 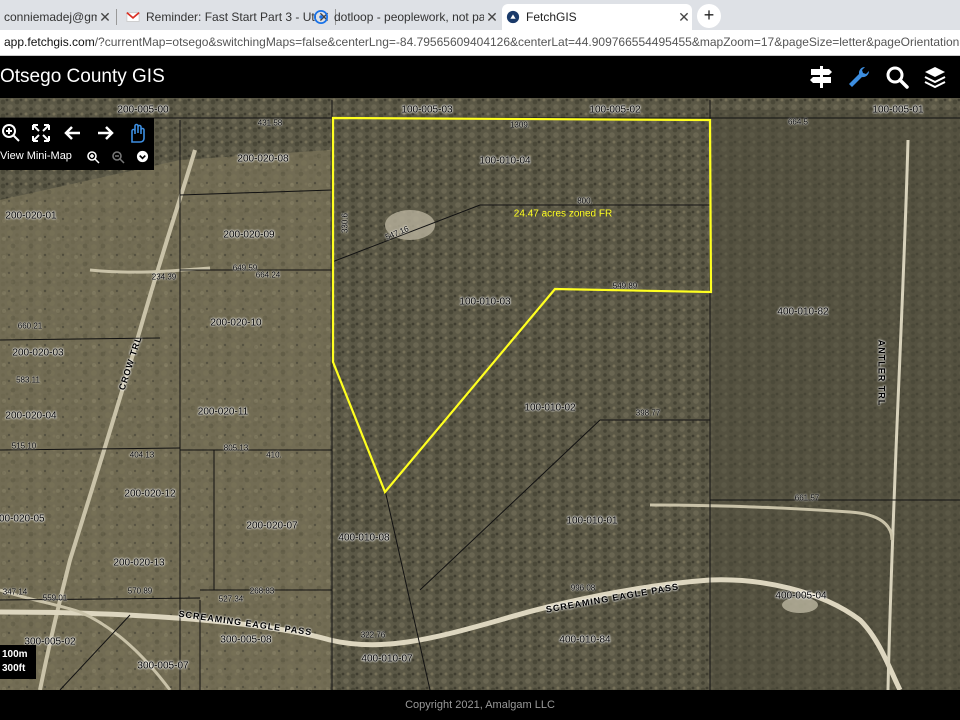 I want to click on dimension-label: 649.59, so click(x=245, y=268).